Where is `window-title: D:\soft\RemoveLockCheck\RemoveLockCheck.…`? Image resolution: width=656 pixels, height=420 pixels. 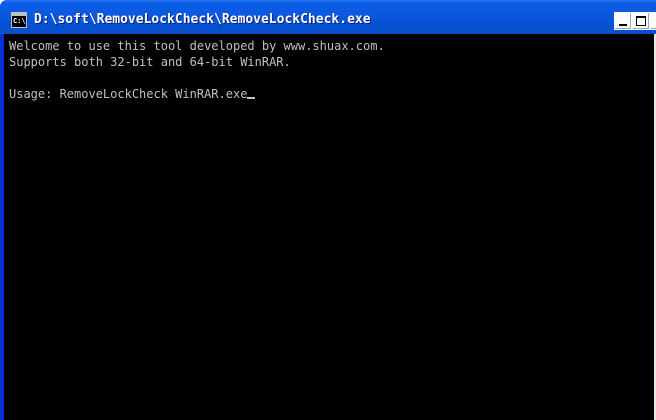
window-title: D:\soft\RemoveLockCheck\RemoveLockCheck.… is located at coordinates (202, 19).